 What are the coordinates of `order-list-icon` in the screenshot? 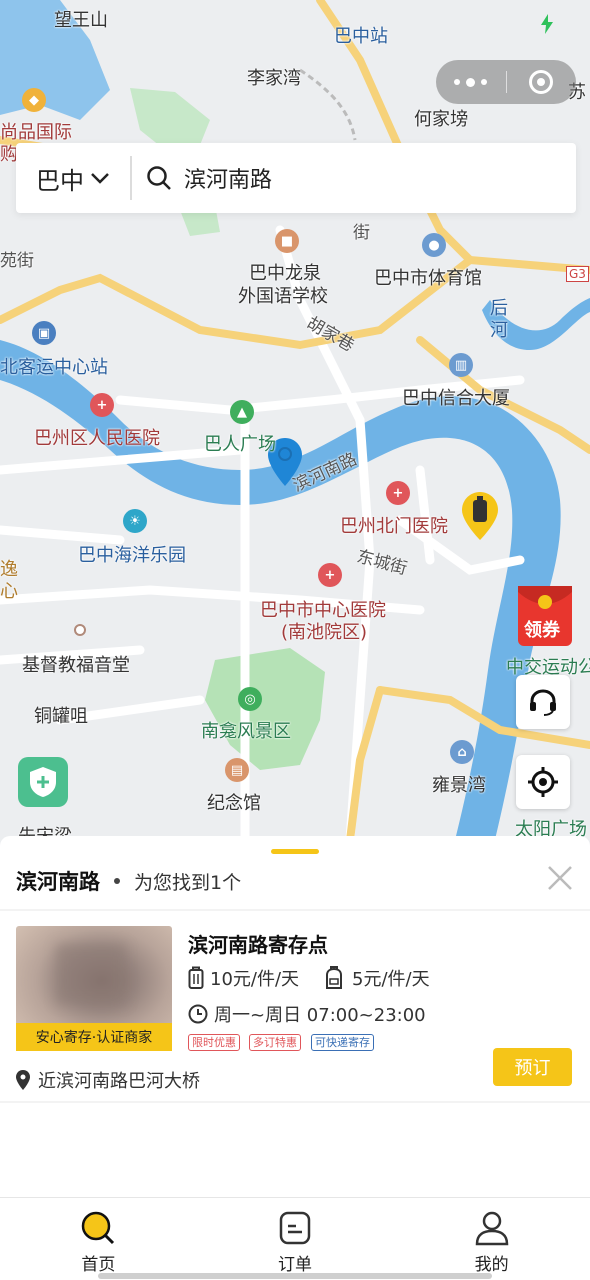 It's located at (295, 1228).